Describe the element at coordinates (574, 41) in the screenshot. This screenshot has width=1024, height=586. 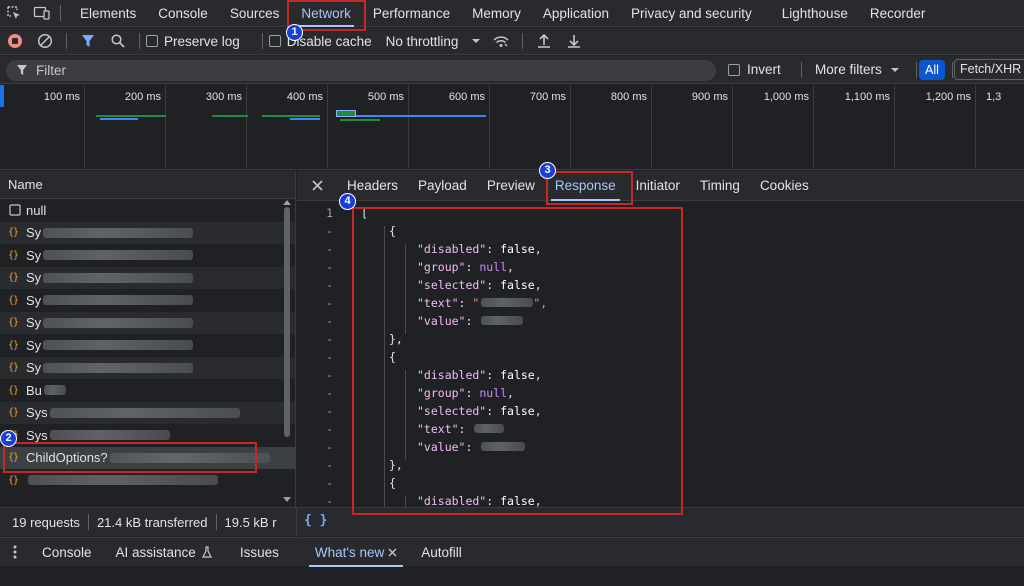
I see `export-har-icon` at that location.